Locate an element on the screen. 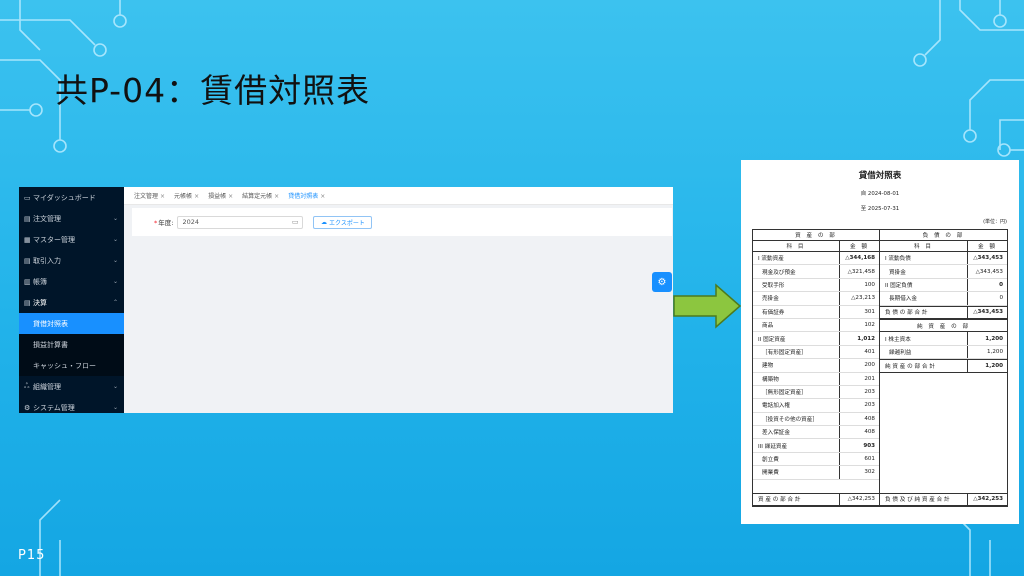 Image resolution: width=1024 pixels, height=576 pixels. sidebar-item-label: 決算 is located at coordinates (40, 302).